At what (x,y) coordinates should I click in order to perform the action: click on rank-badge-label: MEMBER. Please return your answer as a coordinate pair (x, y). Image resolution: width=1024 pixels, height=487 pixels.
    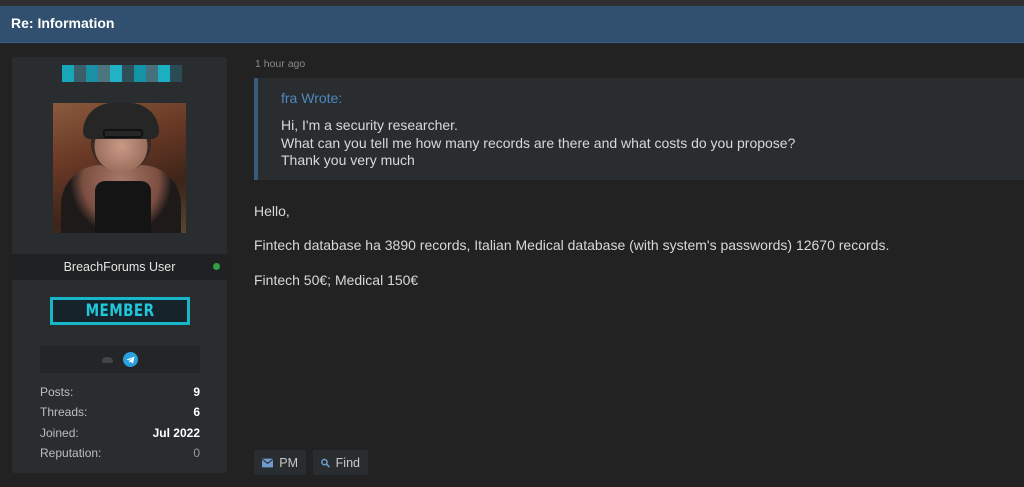
    Looking at the image, I should click on (120, 311).